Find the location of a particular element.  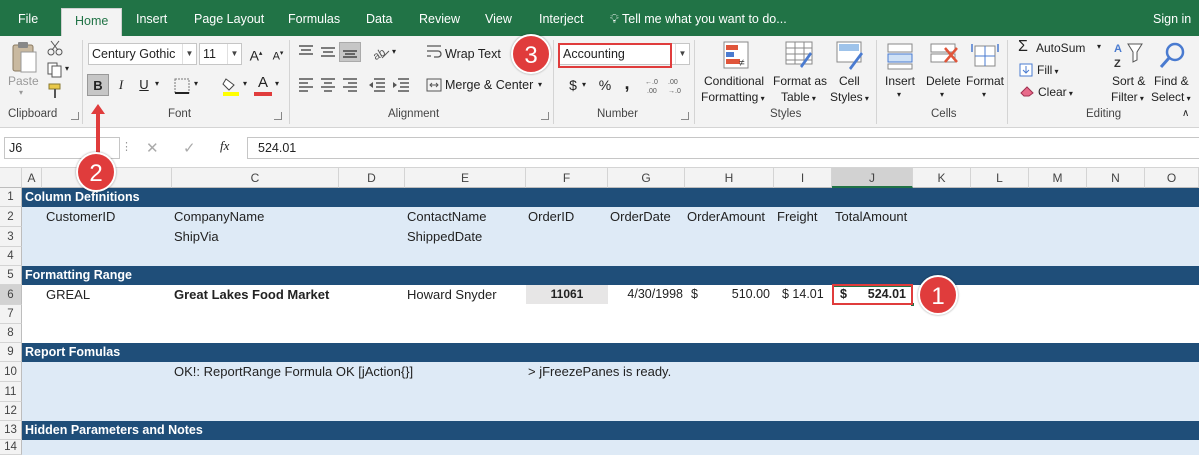

find-select-label-1: Find & is located at coordinates (1171, 81).